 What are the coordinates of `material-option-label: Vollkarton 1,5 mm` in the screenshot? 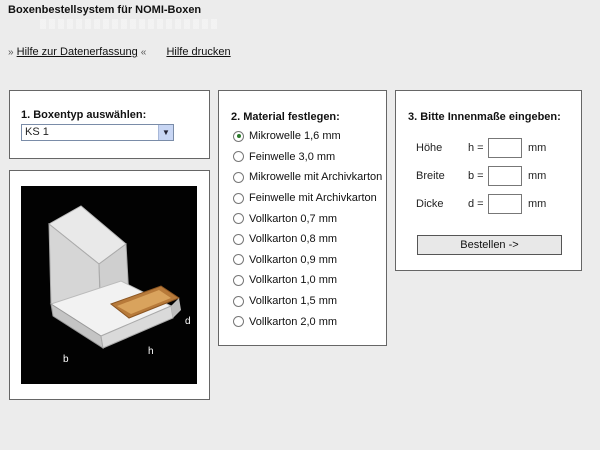 It's located at (293, 301).